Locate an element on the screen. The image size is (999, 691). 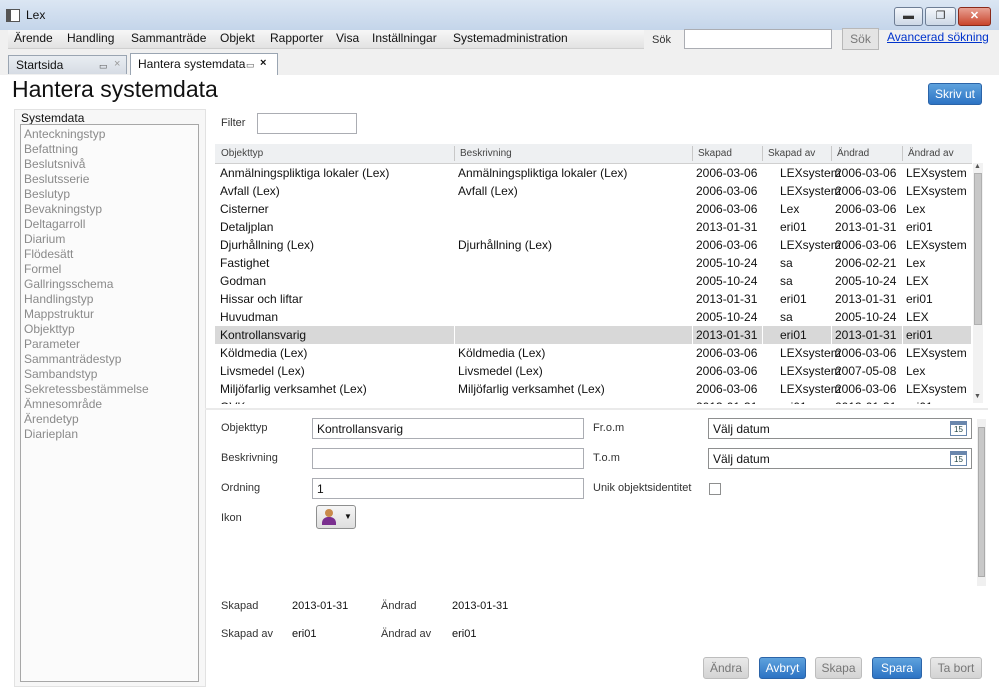
spara-button: Spara is located at coordinates (897, 668).